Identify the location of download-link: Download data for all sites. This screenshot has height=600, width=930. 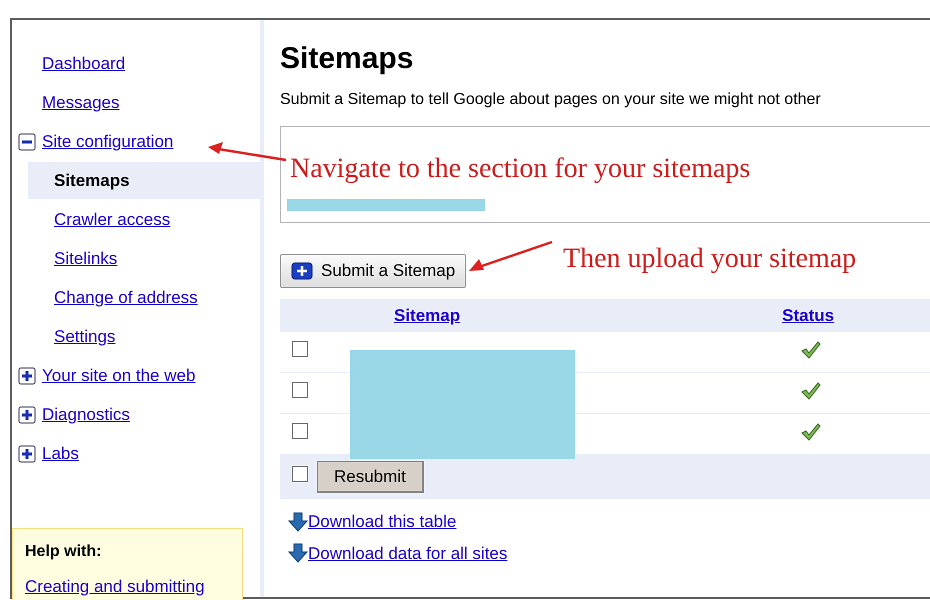
(408, 553).